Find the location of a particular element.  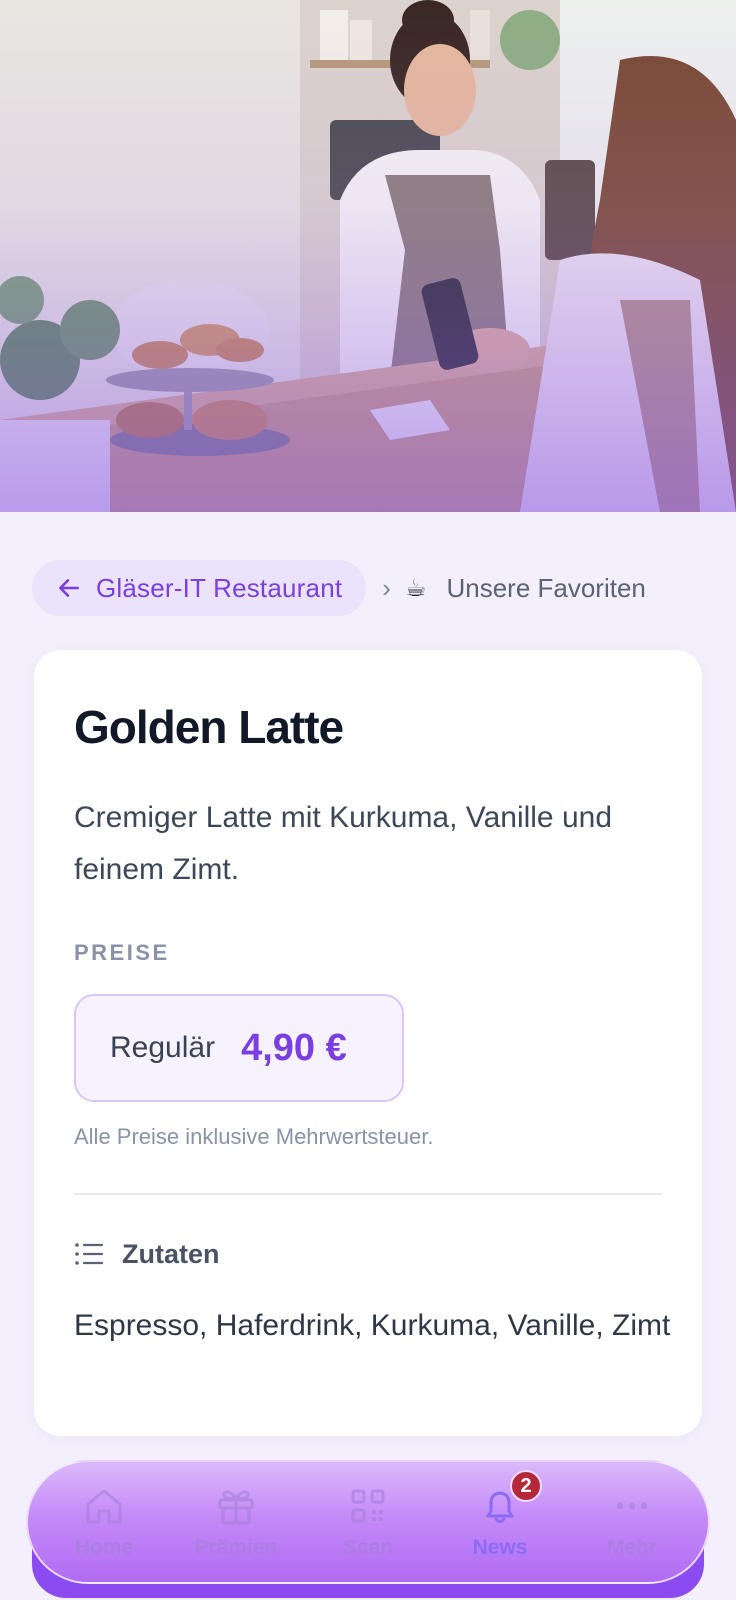

qr-scan-icon is located at coordinates (368, 1506).